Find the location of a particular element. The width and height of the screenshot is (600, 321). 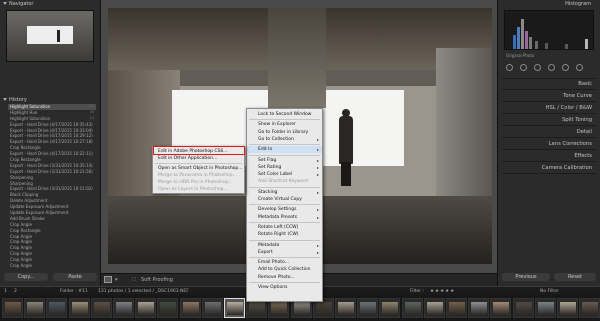

loupe-view-icon is located at coordinates (108, 279).